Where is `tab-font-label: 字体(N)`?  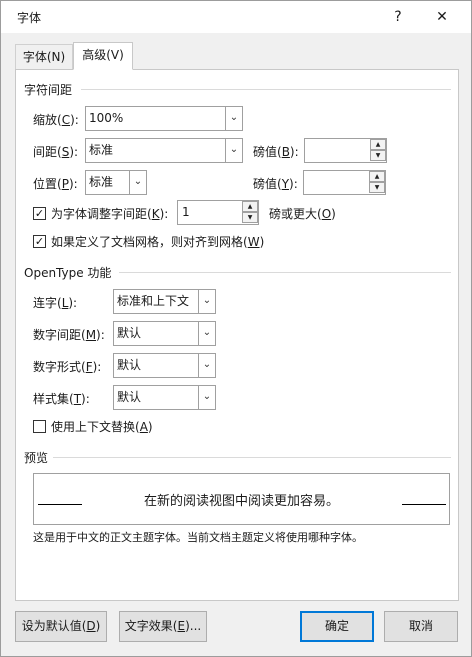
tab-font-label: 字体(N) is located at coordinates (44, 57).